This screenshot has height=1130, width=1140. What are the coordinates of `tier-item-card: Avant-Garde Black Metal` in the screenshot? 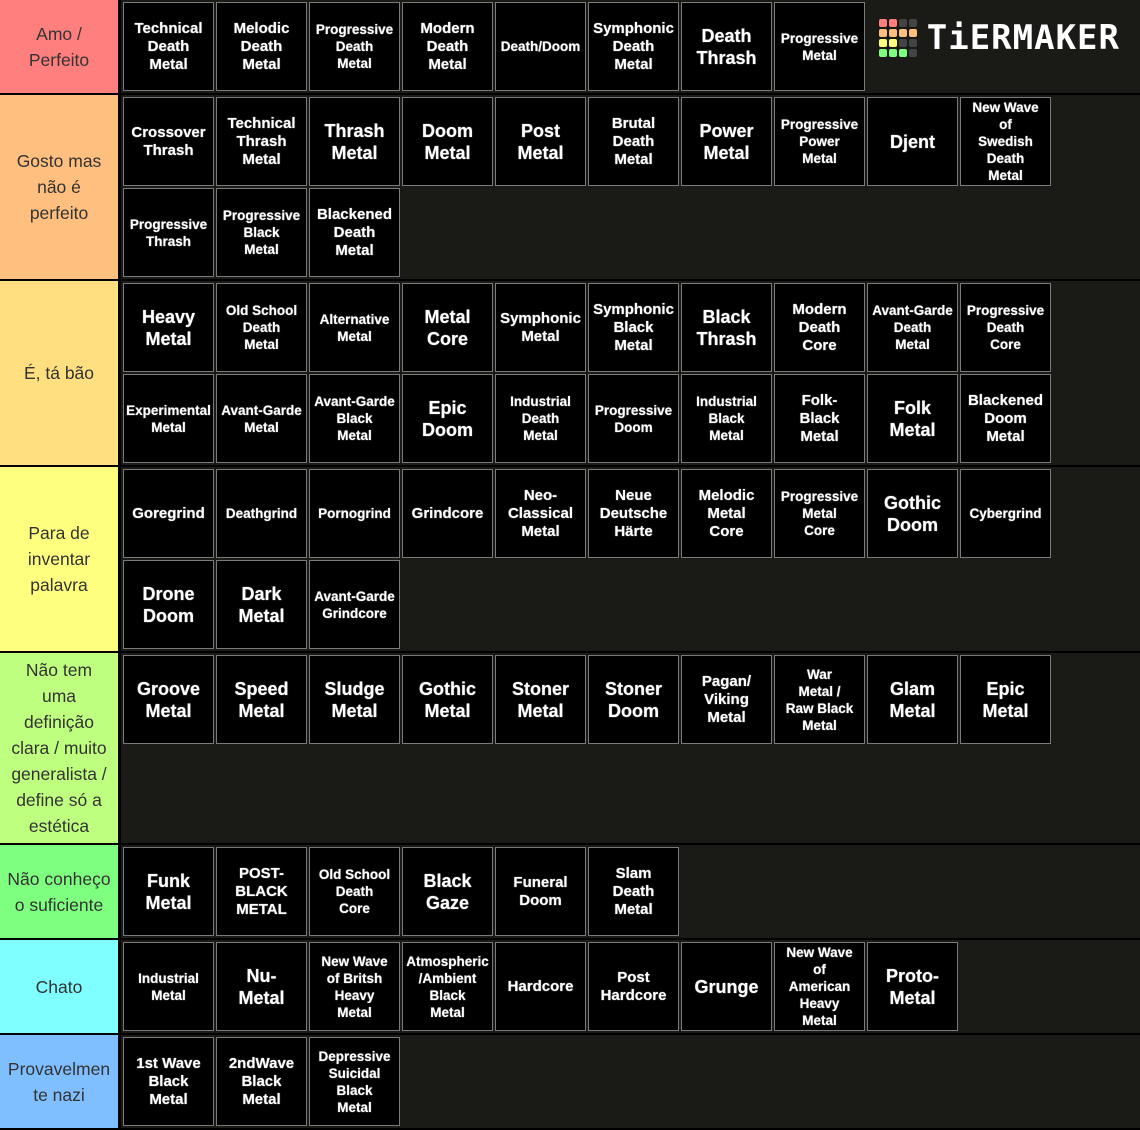 It's located at (354, 418).